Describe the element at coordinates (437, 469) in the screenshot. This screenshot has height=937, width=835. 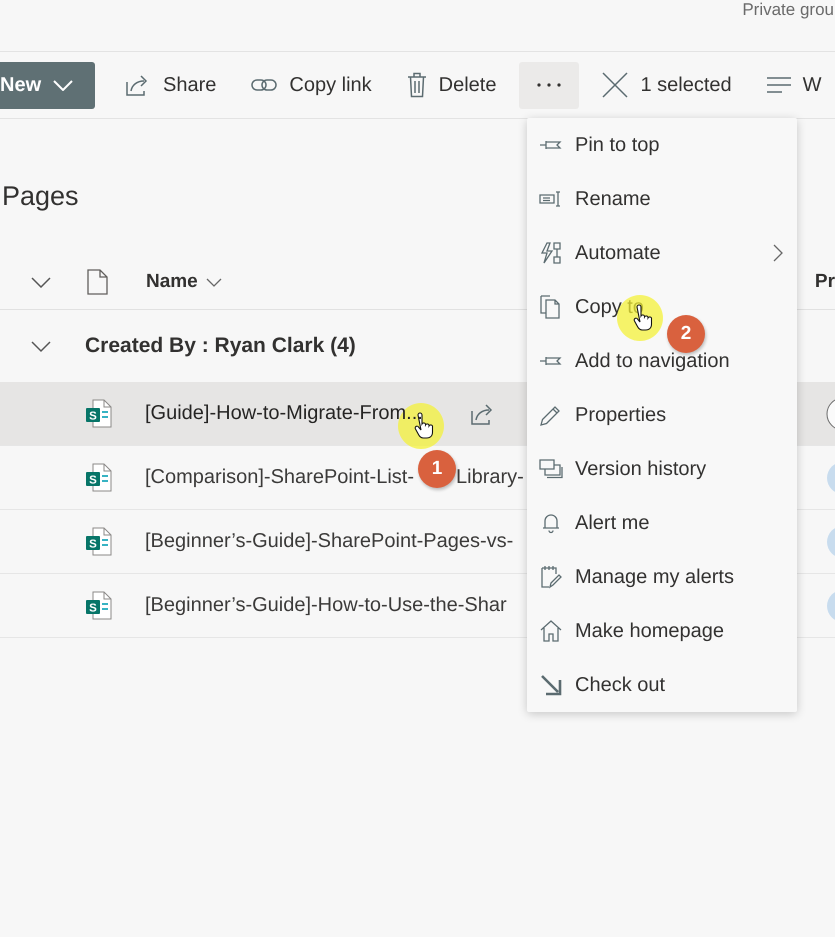
I see `step-number: 1` at that location.